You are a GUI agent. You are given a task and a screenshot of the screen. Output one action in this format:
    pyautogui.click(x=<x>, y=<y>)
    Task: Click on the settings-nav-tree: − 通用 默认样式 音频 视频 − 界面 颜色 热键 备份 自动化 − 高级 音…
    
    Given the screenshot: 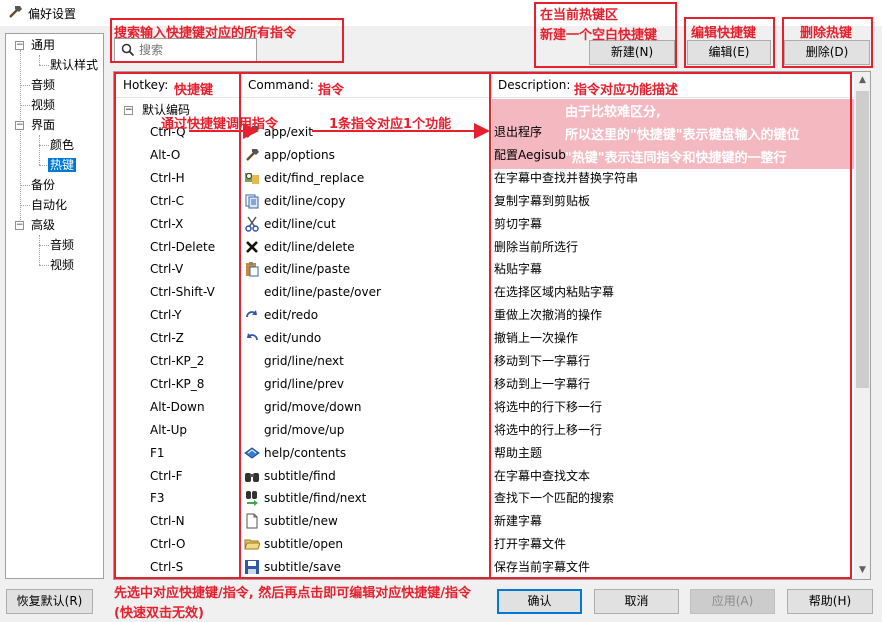 What is the action you would take?
    pyautogui.click(x=54, y=306)
    